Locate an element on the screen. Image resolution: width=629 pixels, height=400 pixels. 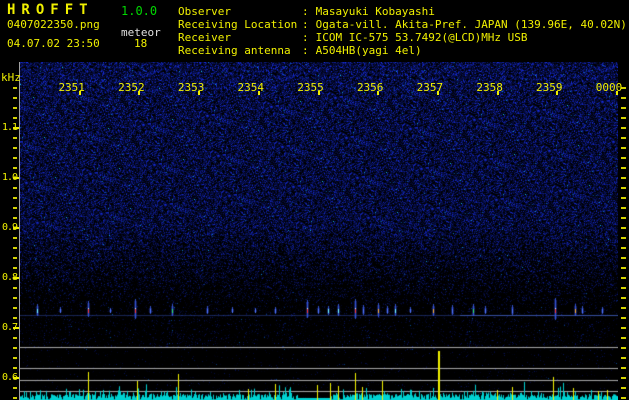
freq-tick-label: 1.0 is located at coordinates (9, 177).